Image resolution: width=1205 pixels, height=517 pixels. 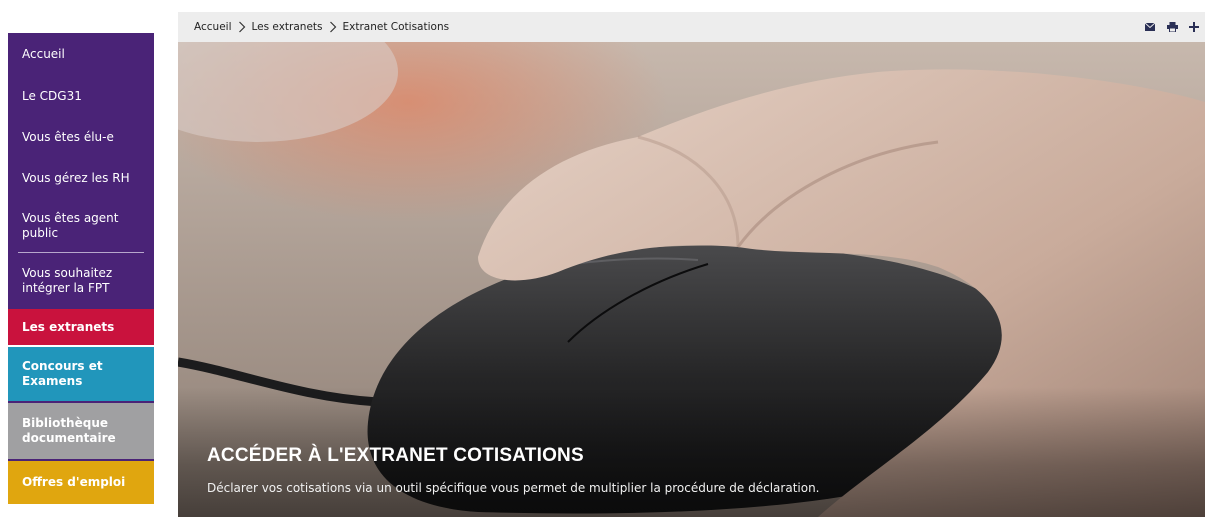 I want to click on nav-item-bibliotheque: Bibliothèque documentaire, so click(x=81, y=432).